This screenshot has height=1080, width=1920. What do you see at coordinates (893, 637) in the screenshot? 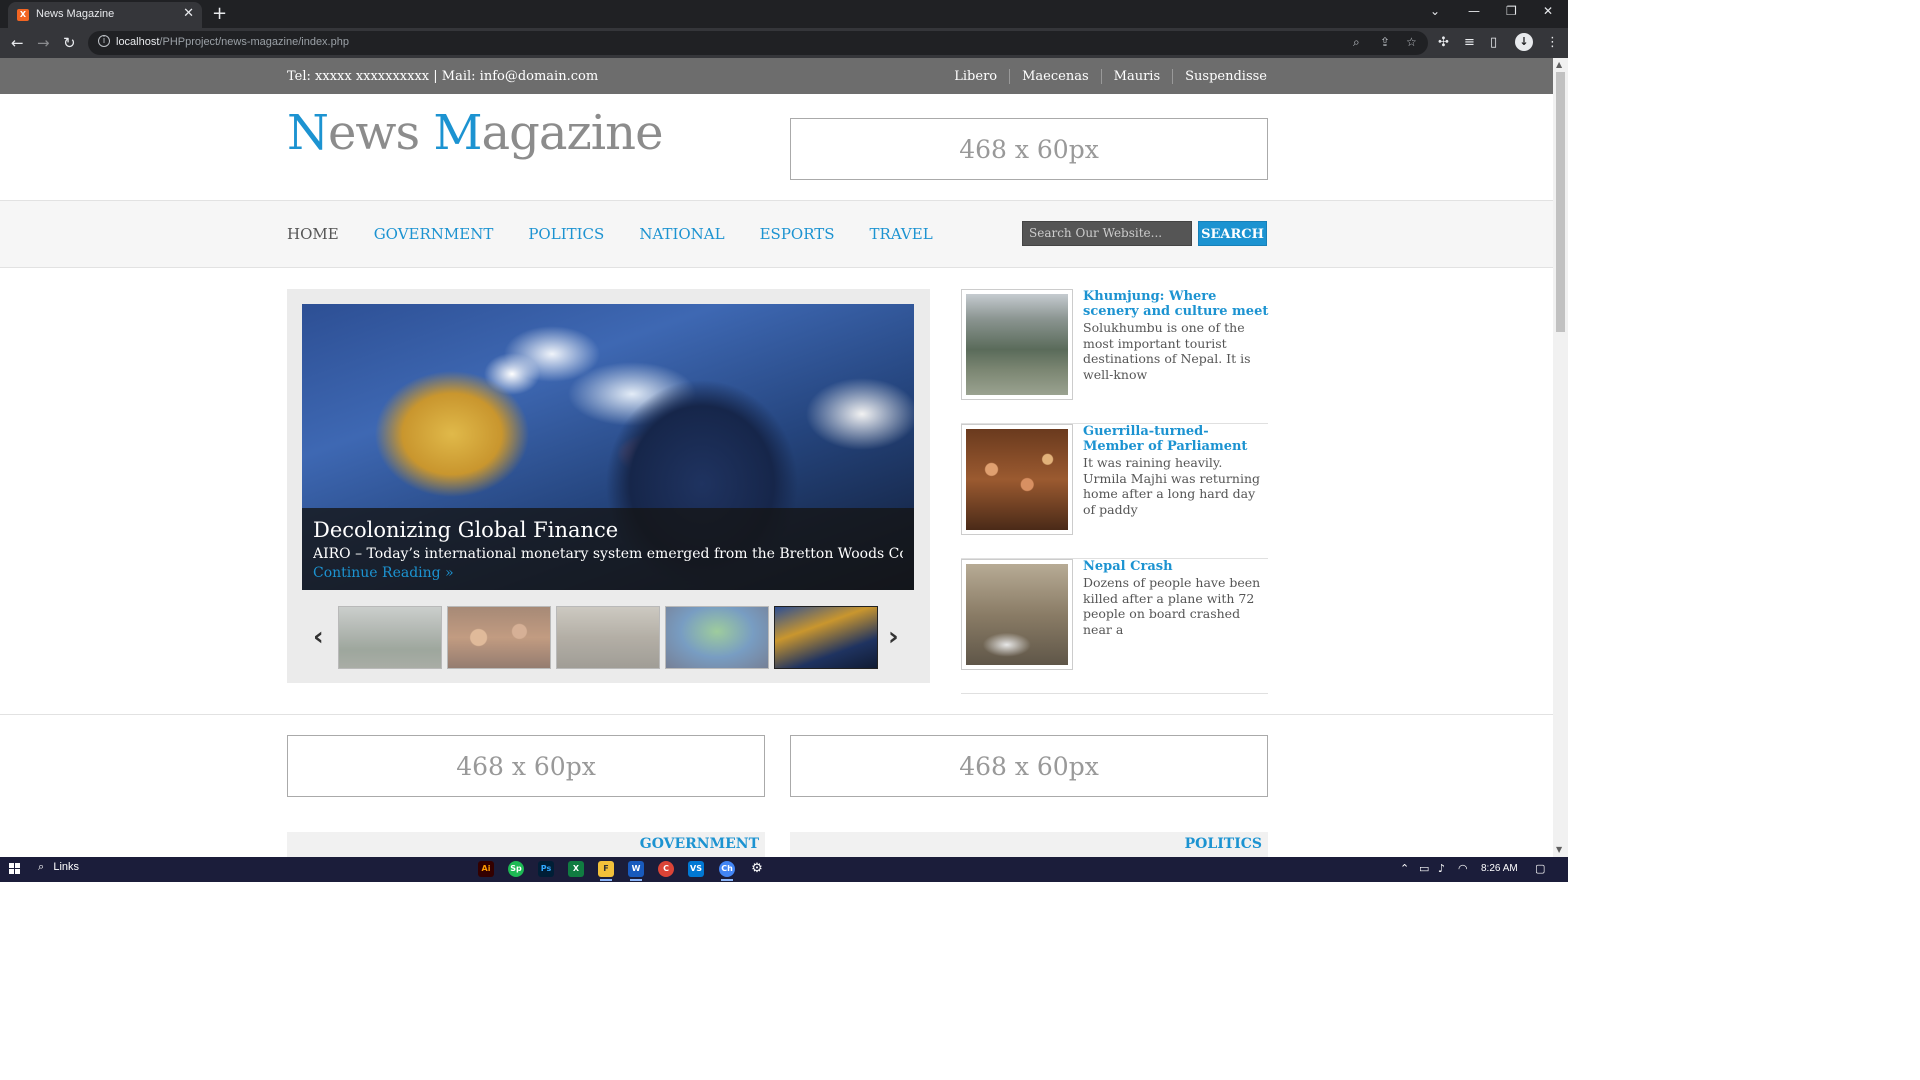
I see `slider-next-arrow-icon: ›` at bounding box center [893, 637].